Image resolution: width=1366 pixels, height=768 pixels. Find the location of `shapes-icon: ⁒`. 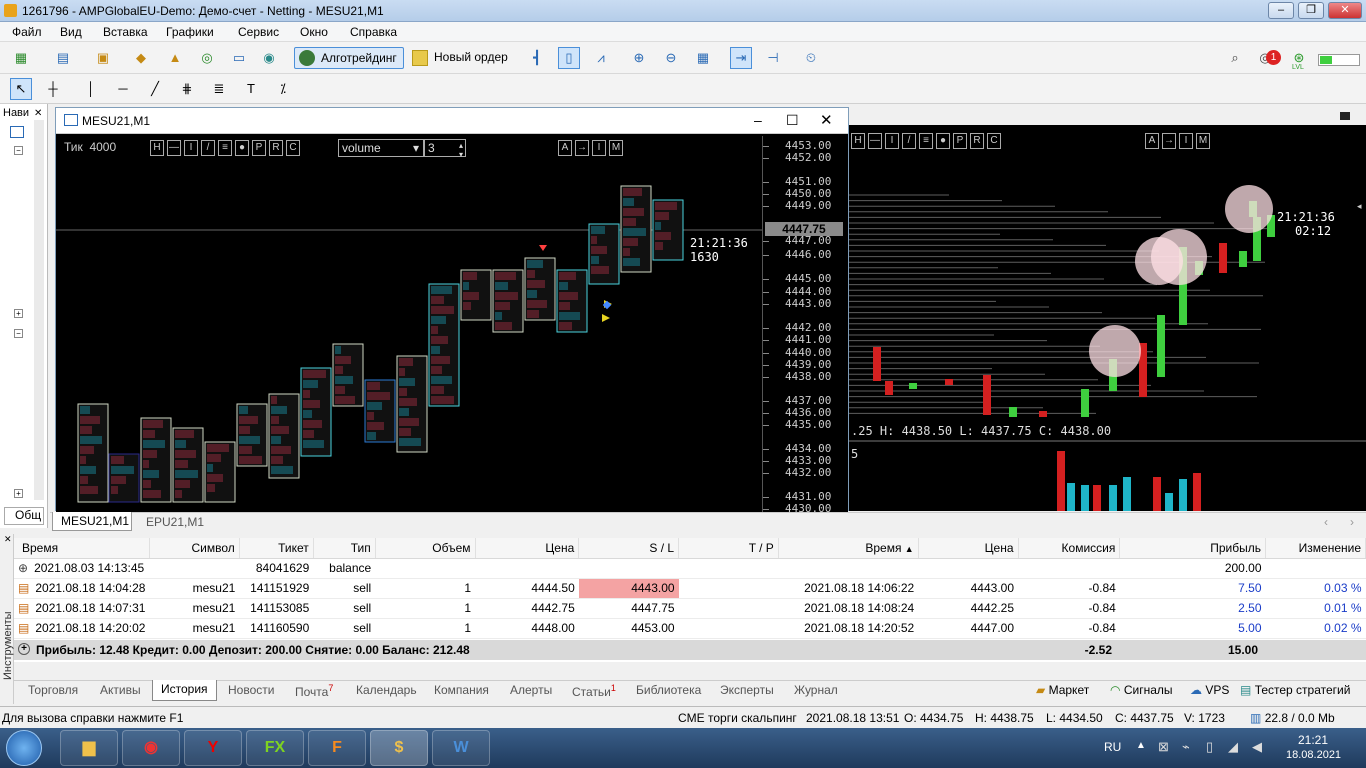

shapes-icon: ⁒ is located at coordinates (283, 89).